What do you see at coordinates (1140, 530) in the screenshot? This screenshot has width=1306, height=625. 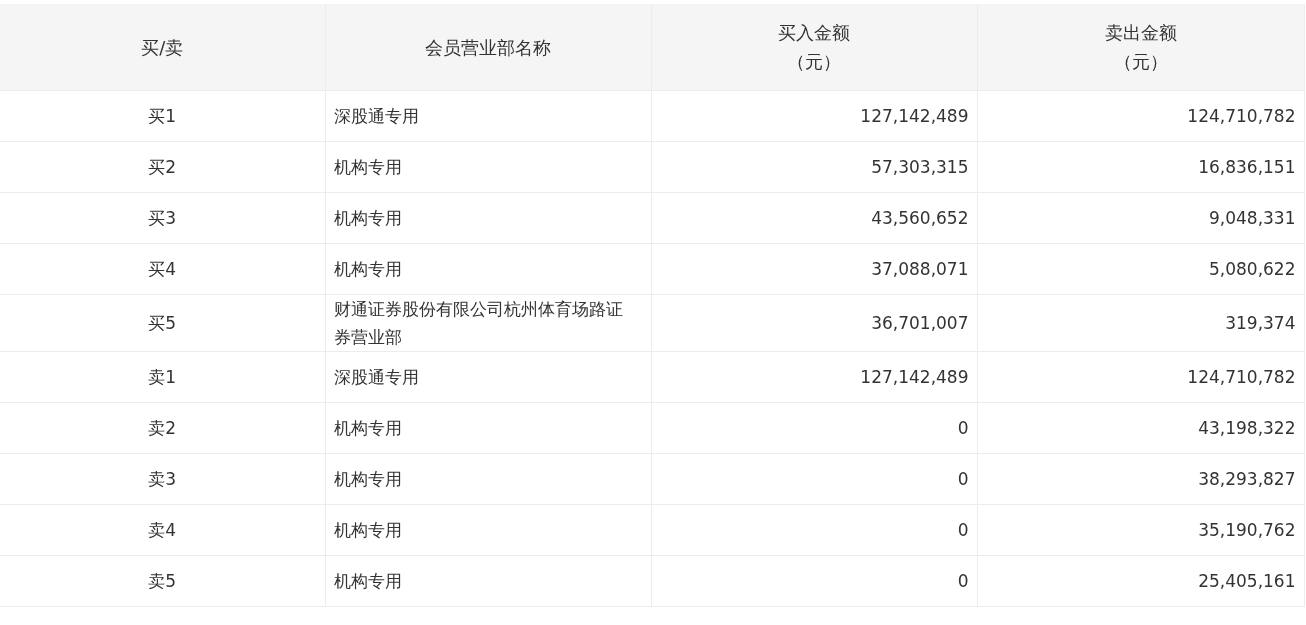 I see `table-cell: 35,190,762` at bounding box center [1140, 530].